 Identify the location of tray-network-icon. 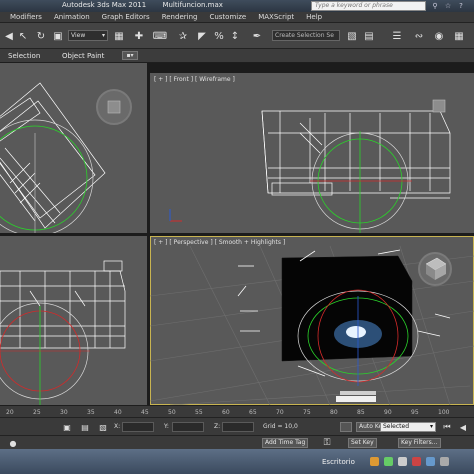
(388, 461).